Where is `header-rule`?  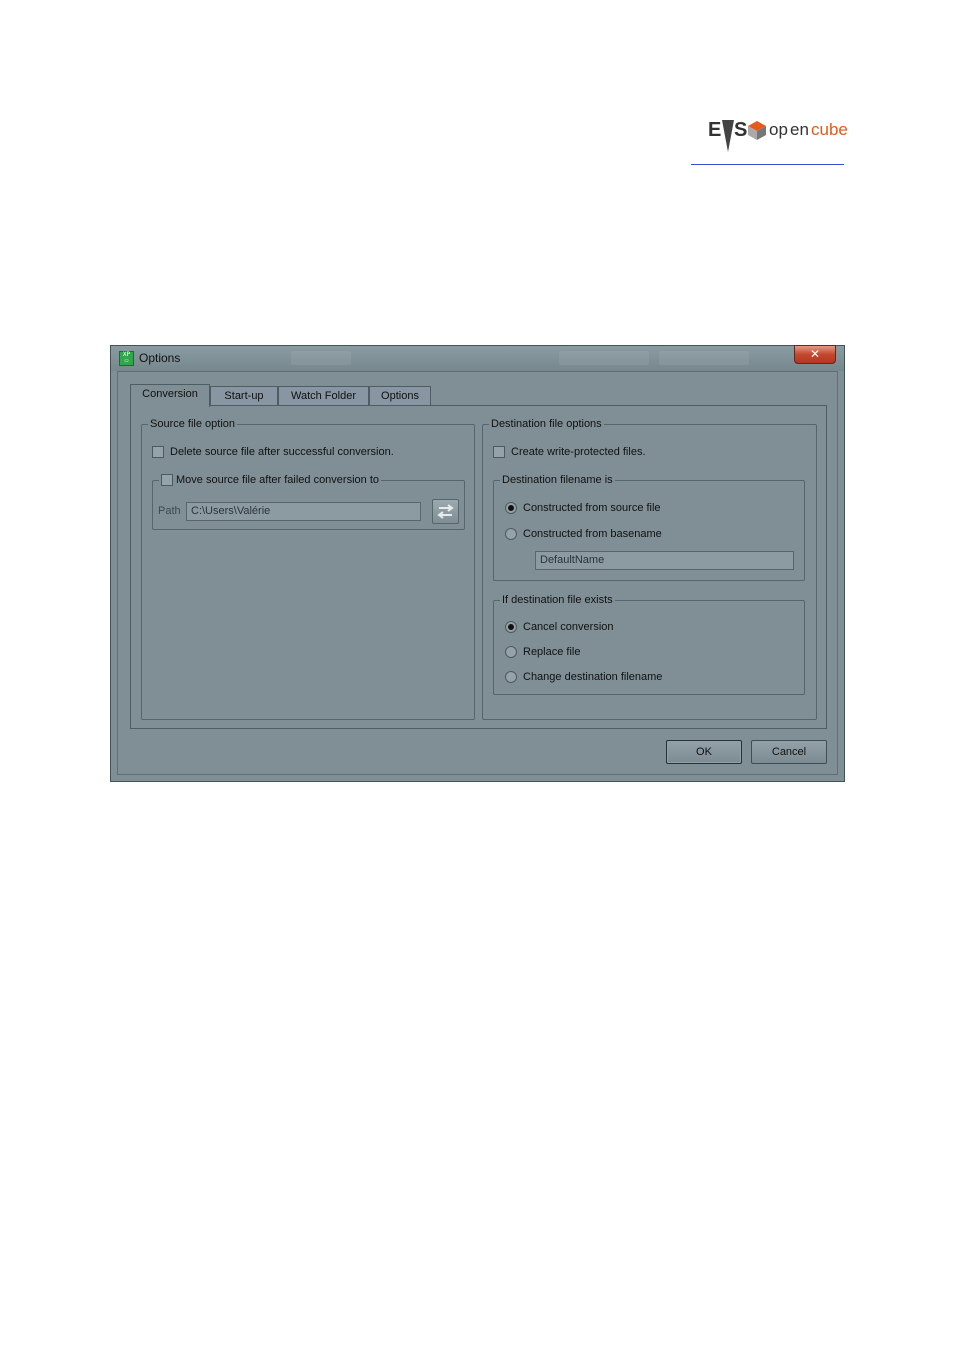 header-rule is located at coordinates (767, 164).